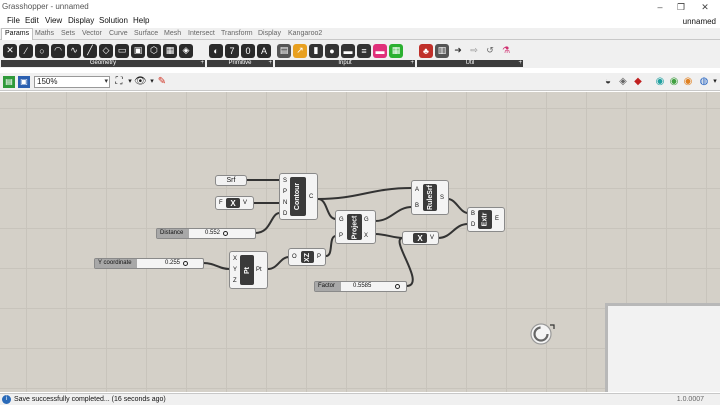 The height and width of the screenshot is (405, 720). Describe the element at coordinates (141, 20) in the screenshot. I see `menu-help: Help` at that location.